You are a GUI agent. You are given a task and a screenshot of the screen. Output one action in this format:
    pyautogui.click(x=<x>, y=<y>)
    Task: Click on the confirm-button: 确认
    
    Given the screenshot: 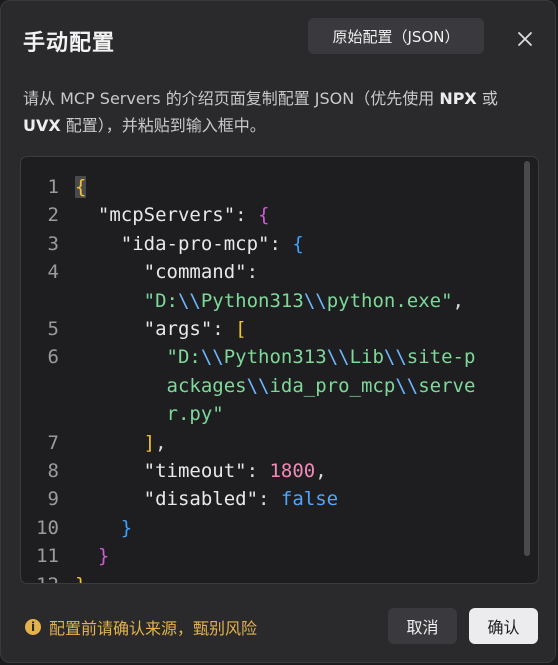 What is the action you would take?
    pyautogui.click(x=503, y=626)
    